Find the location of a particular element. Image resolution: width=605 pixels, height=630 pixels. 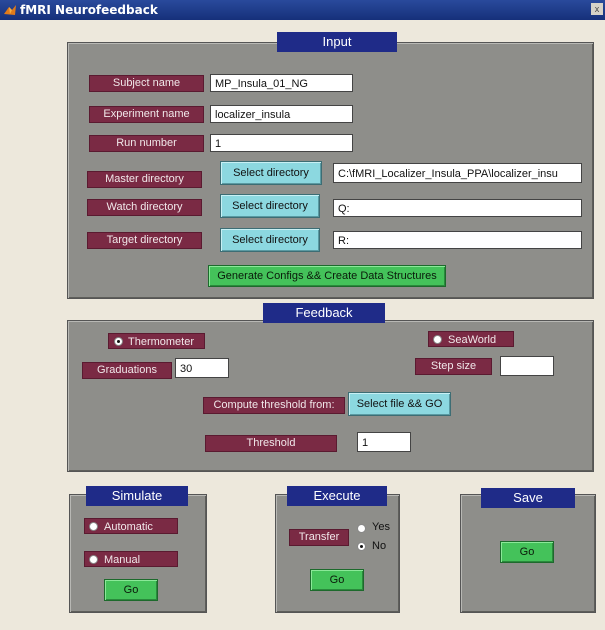

run-number-label: Run number is located at coordinates (146, 143).